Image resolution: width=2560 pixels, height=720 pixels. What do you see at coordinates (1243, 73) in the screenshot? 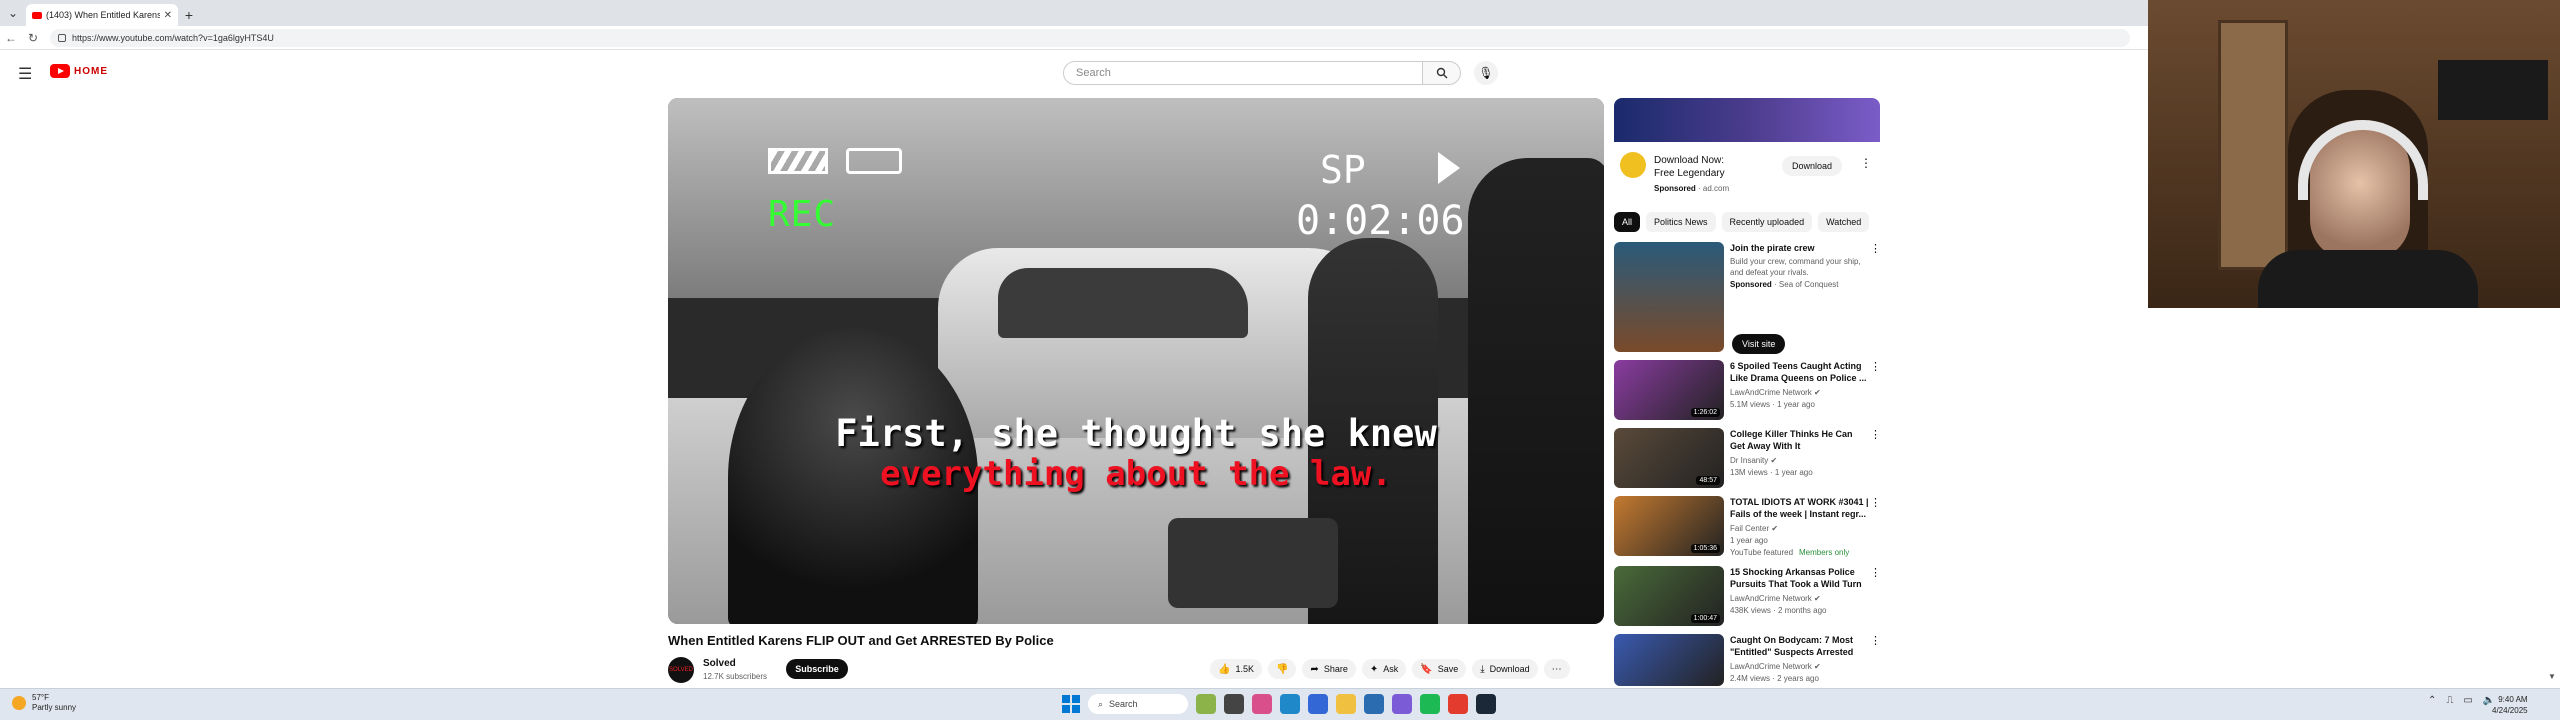
I see `search-input: Search` at bounding box center [1243, 73].